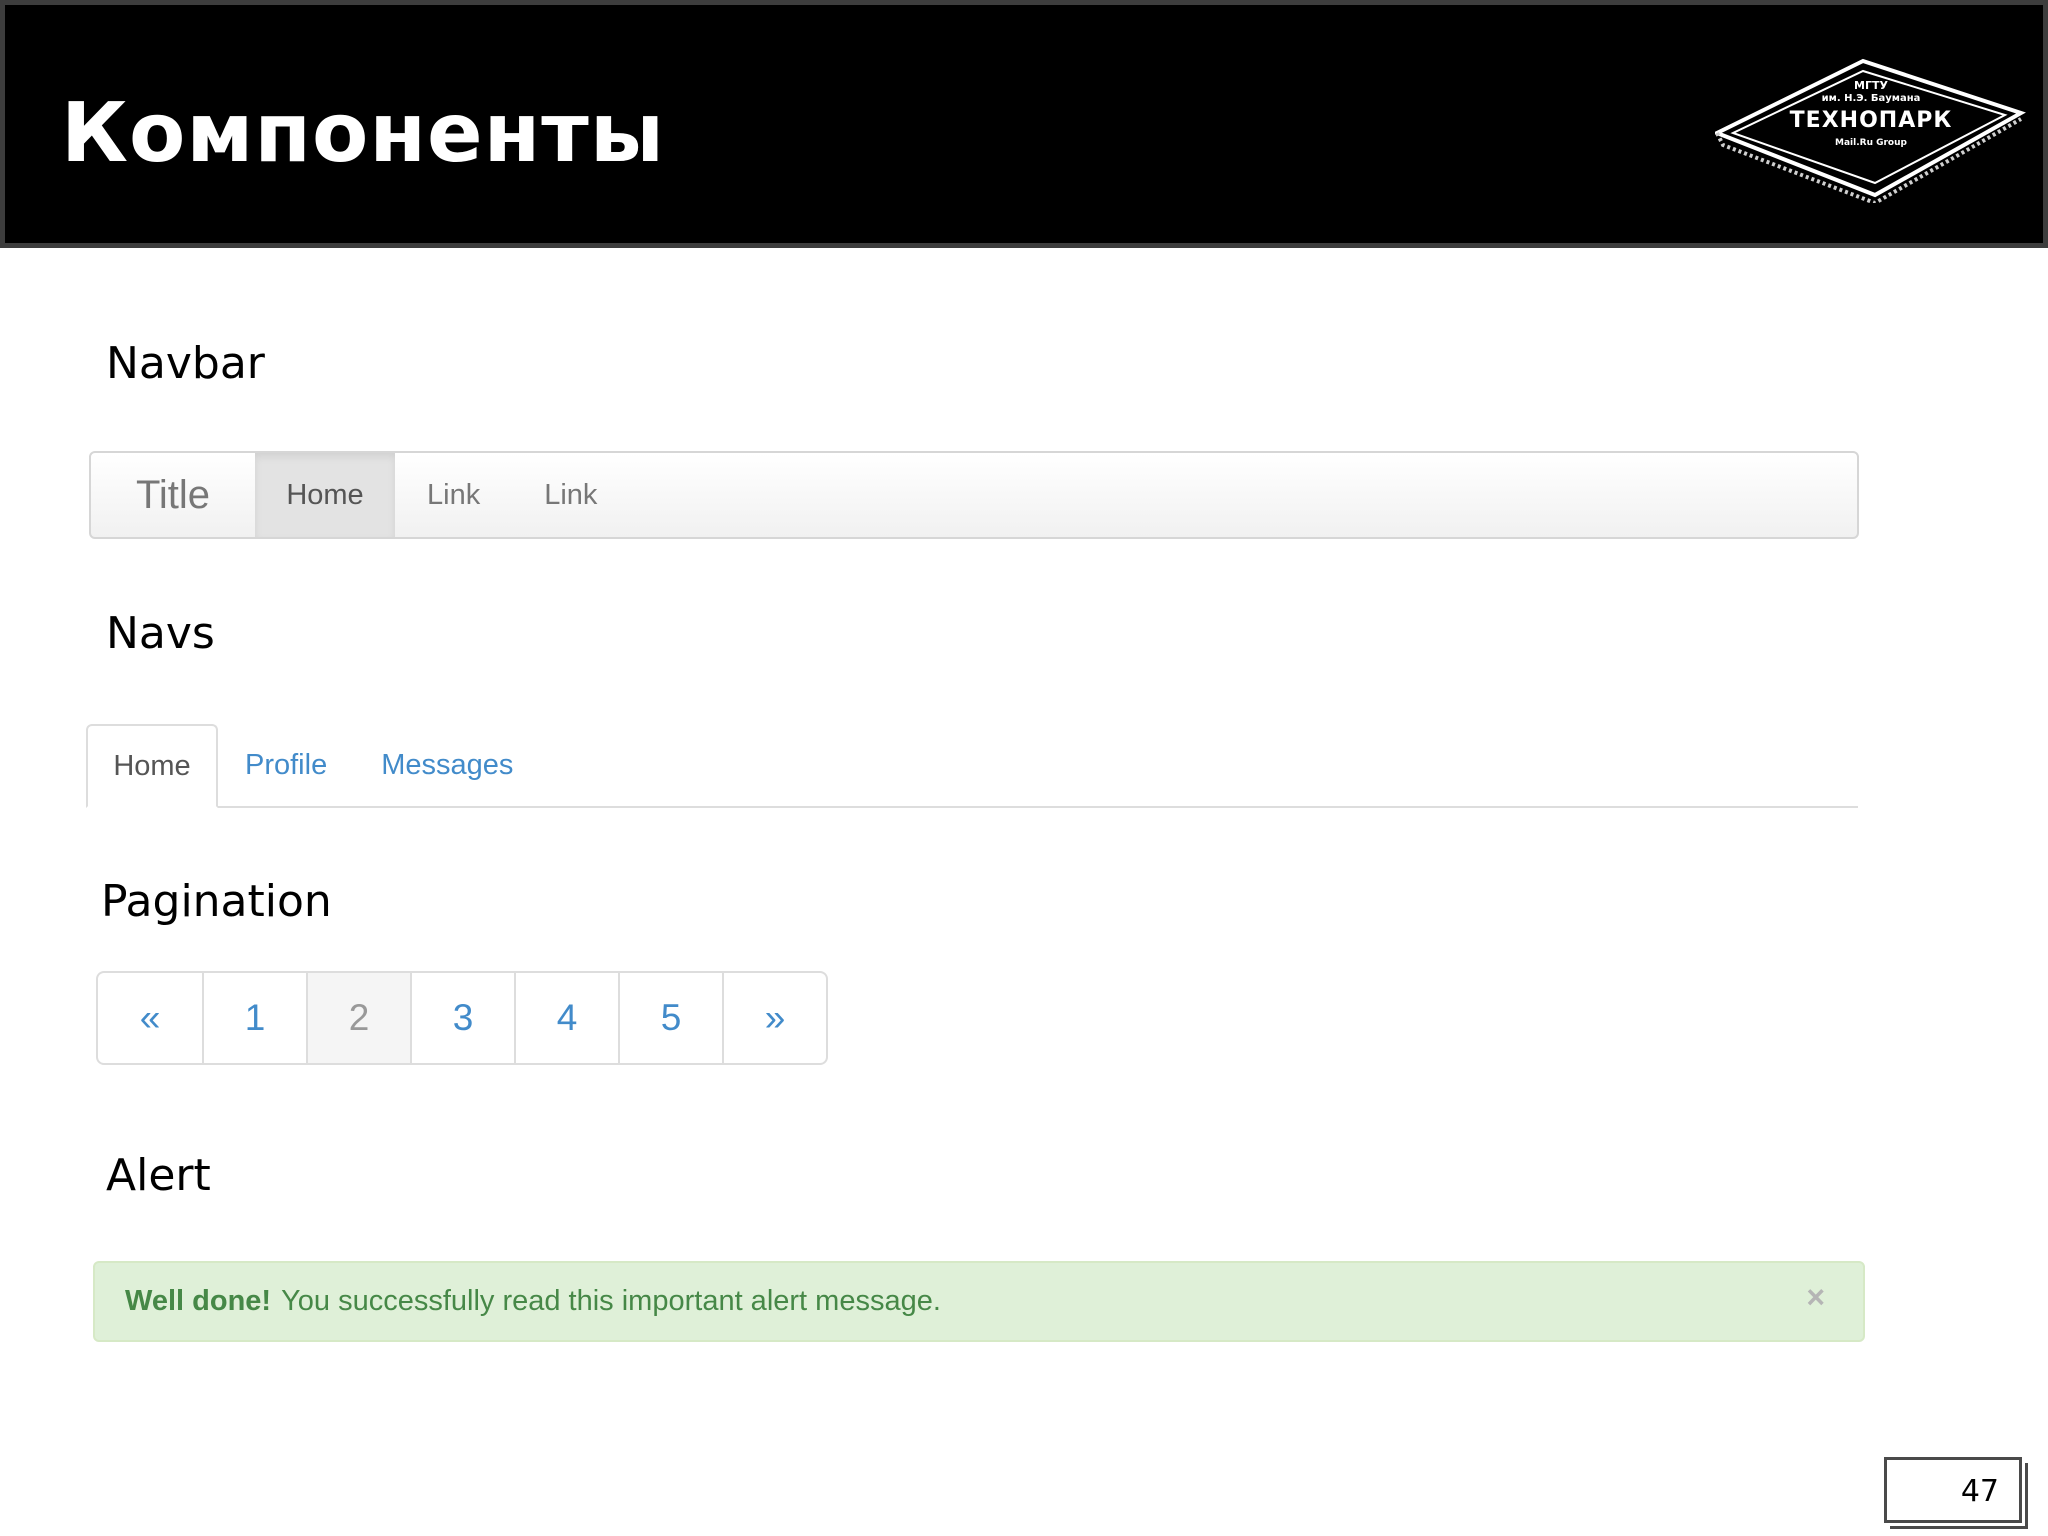  I want to click on logo-text-name: им. Н.Э. Баумана, so click(1871, 98).